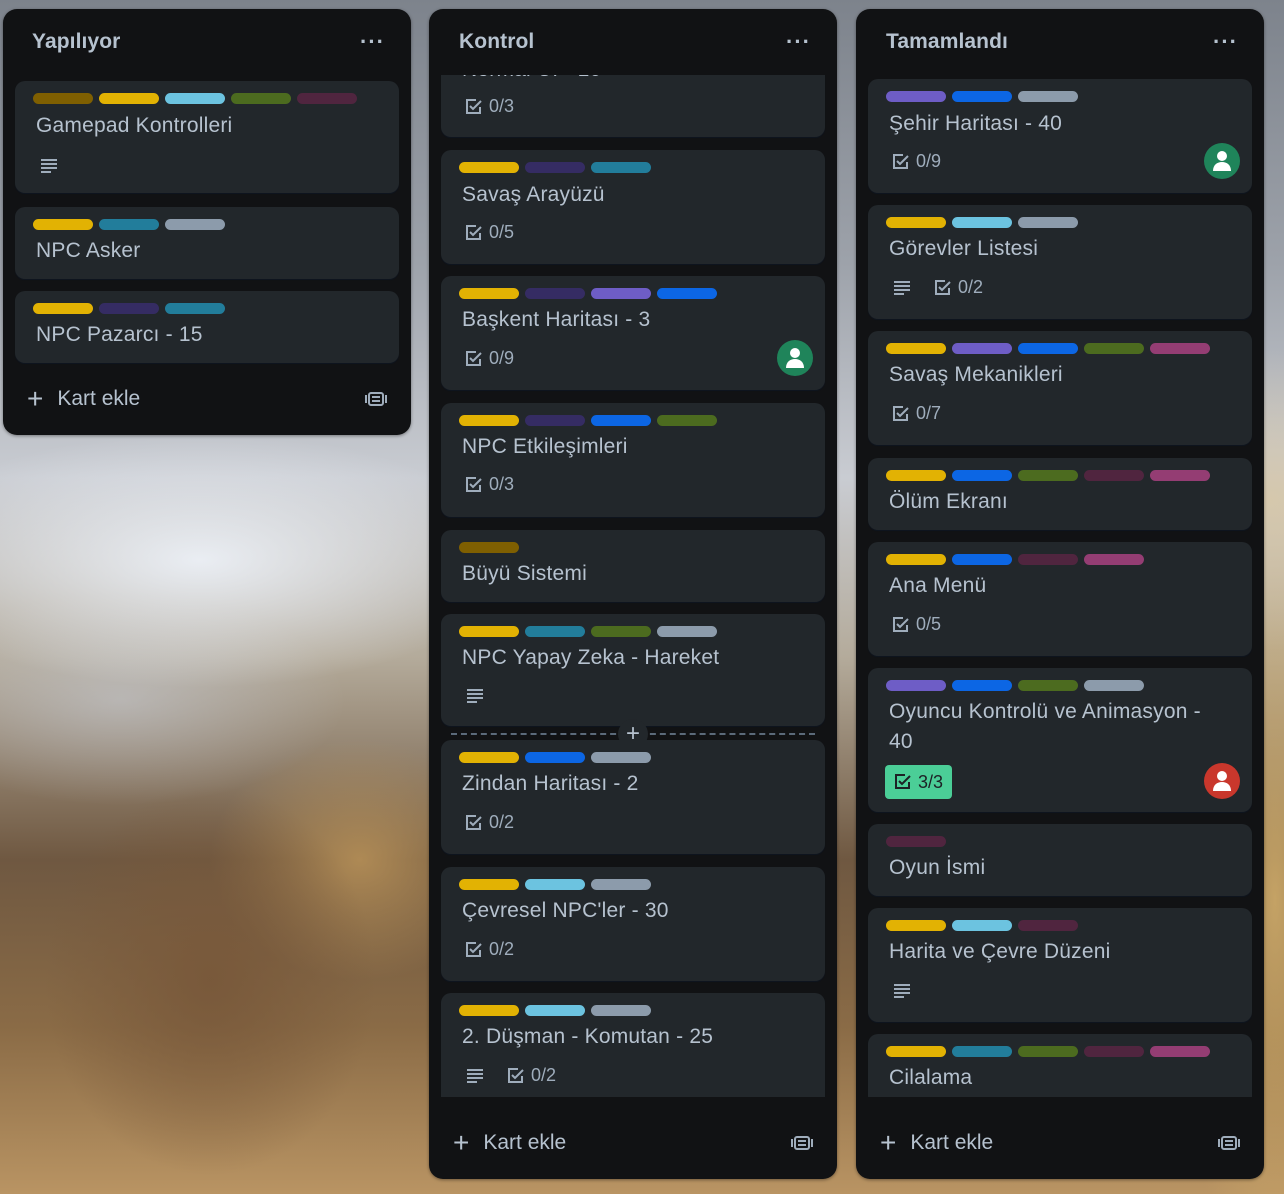 The image size is (1284, 1194). Describe the element at coordinates (633, 106) in the screenshot. I see `card-normal-ui: Normal UI - 10 0/3` at that location.